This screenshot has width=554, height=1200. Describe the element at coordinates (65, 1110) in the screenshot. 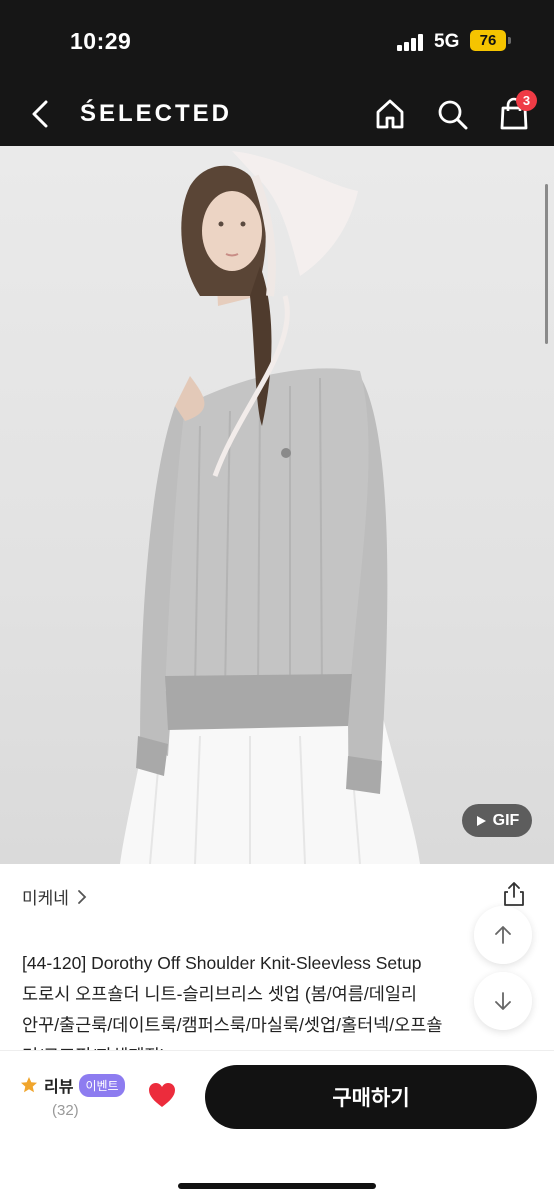

I see `review-count: (32)` at that location.